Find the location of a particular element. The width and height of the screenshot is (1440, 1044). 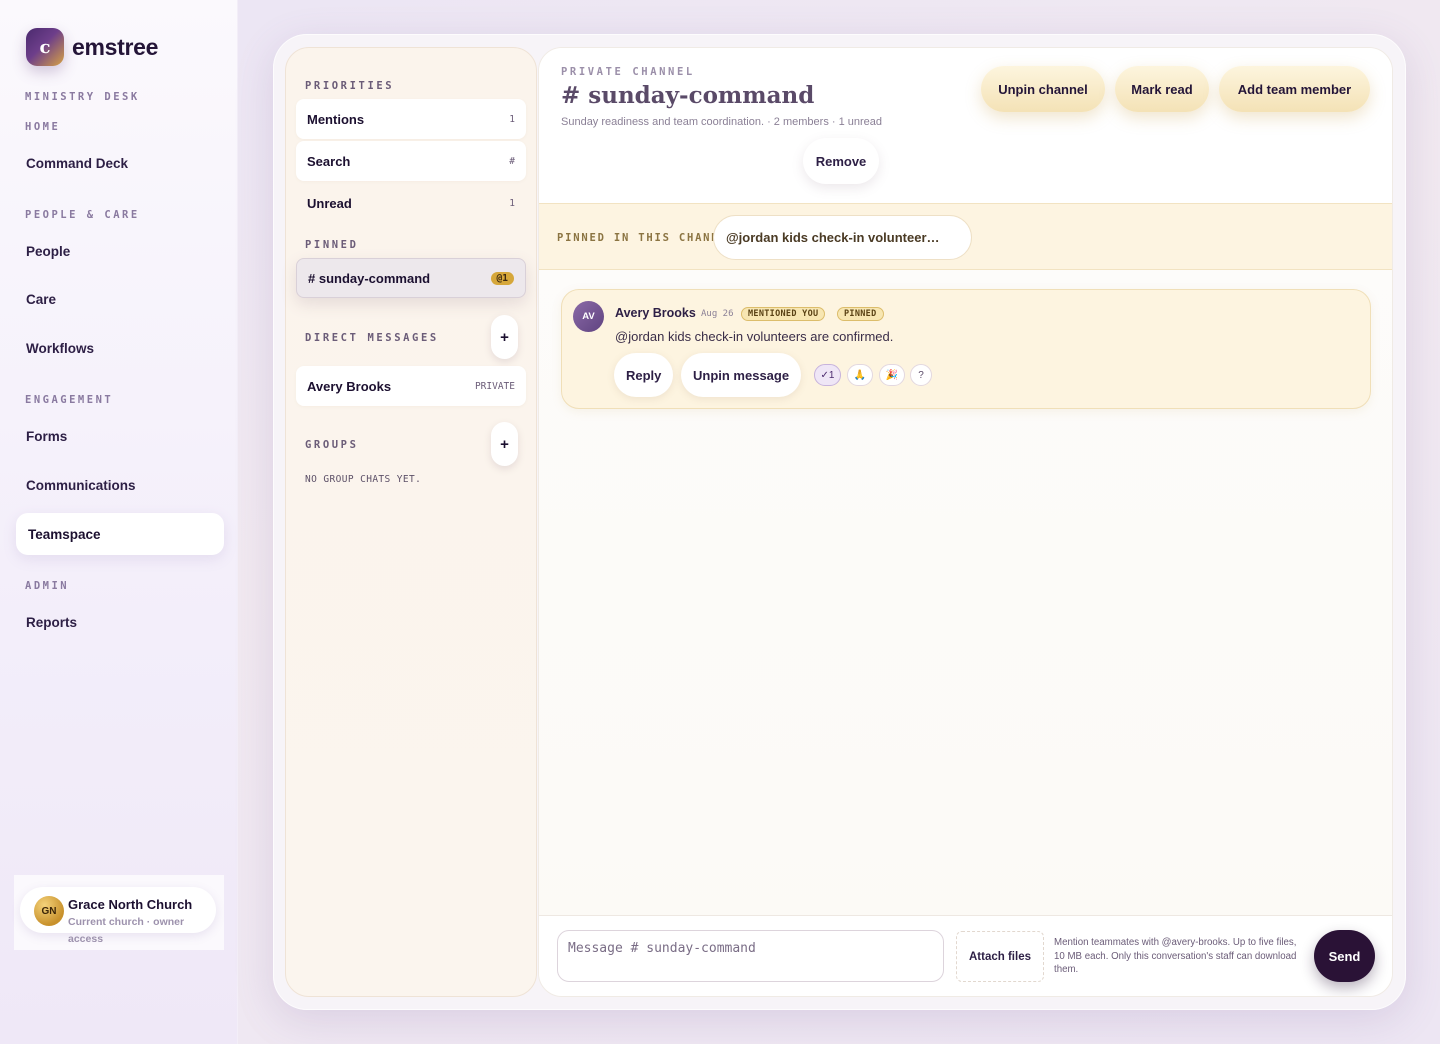

workspace-label: MINISTRY DESK is located at coordinates (82, 97).